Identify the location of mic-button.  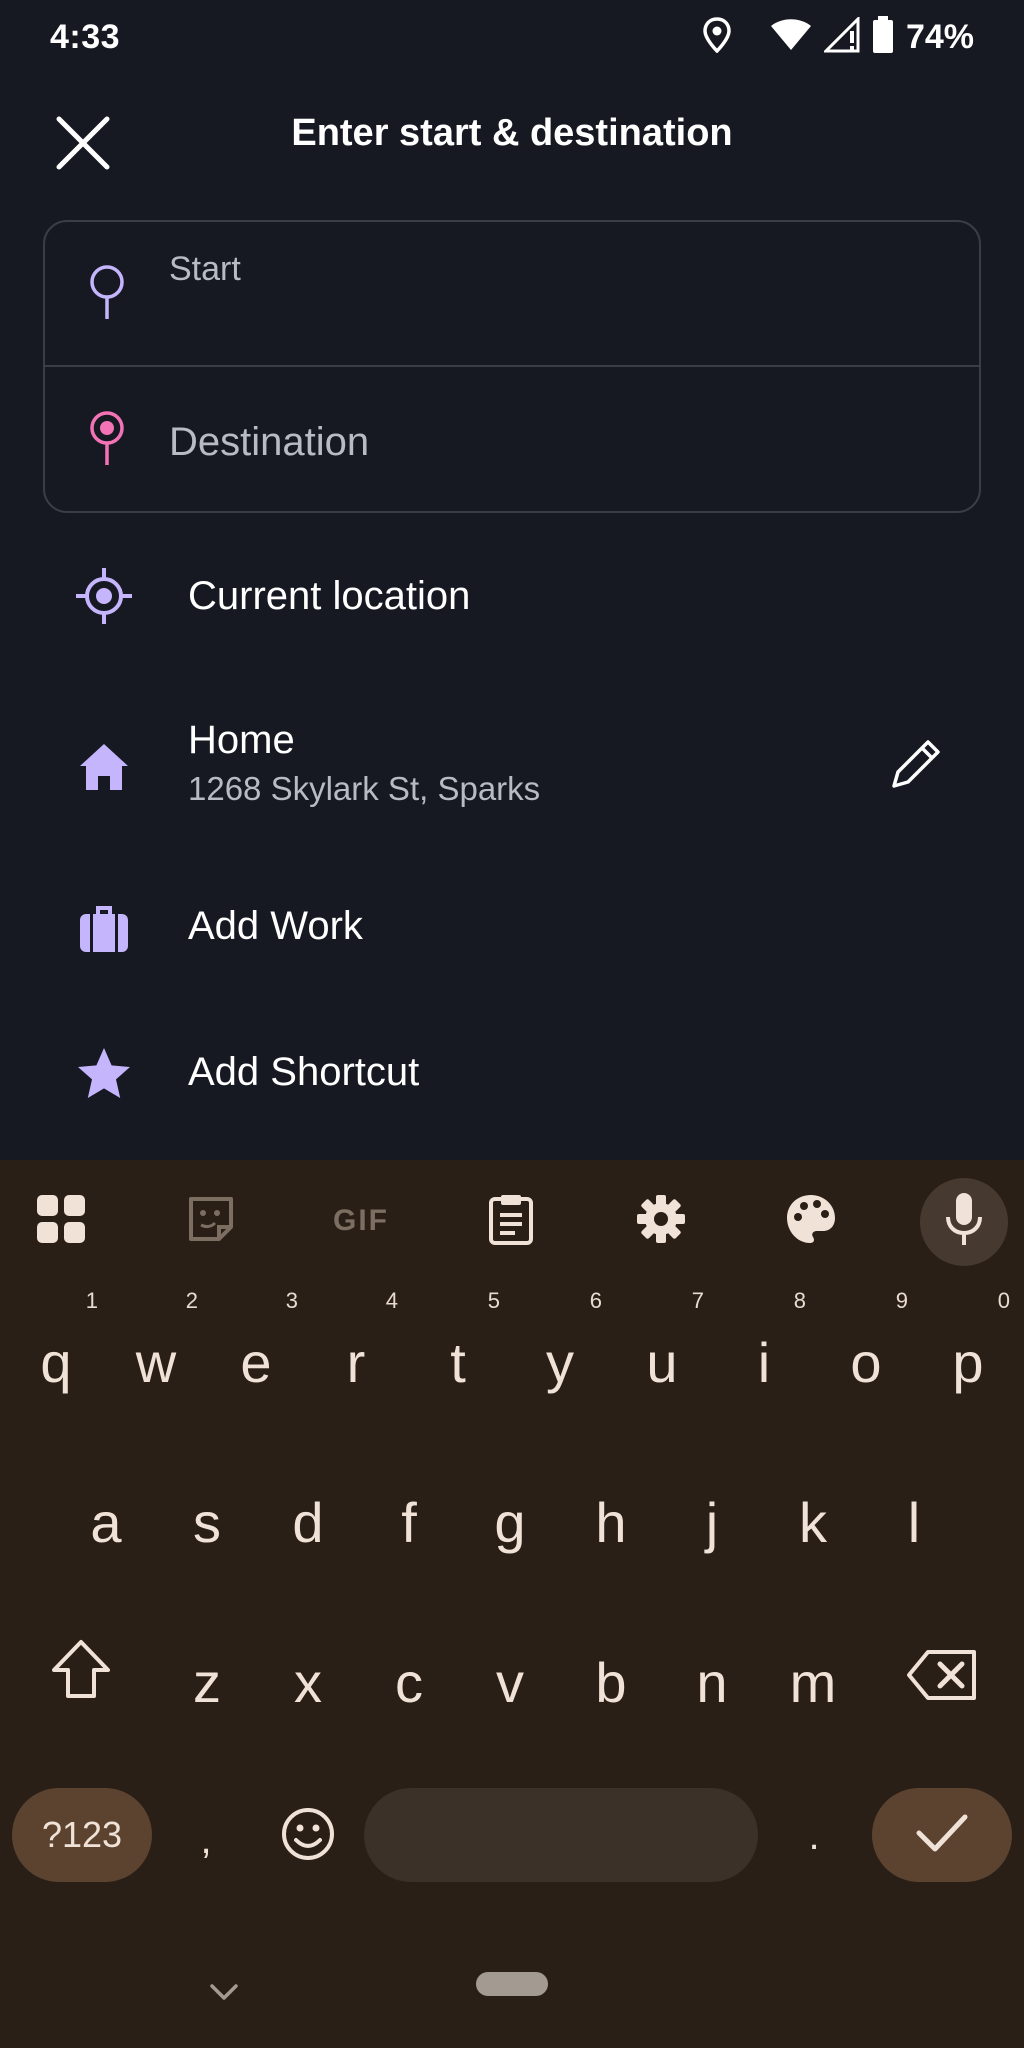
(964, 1221).